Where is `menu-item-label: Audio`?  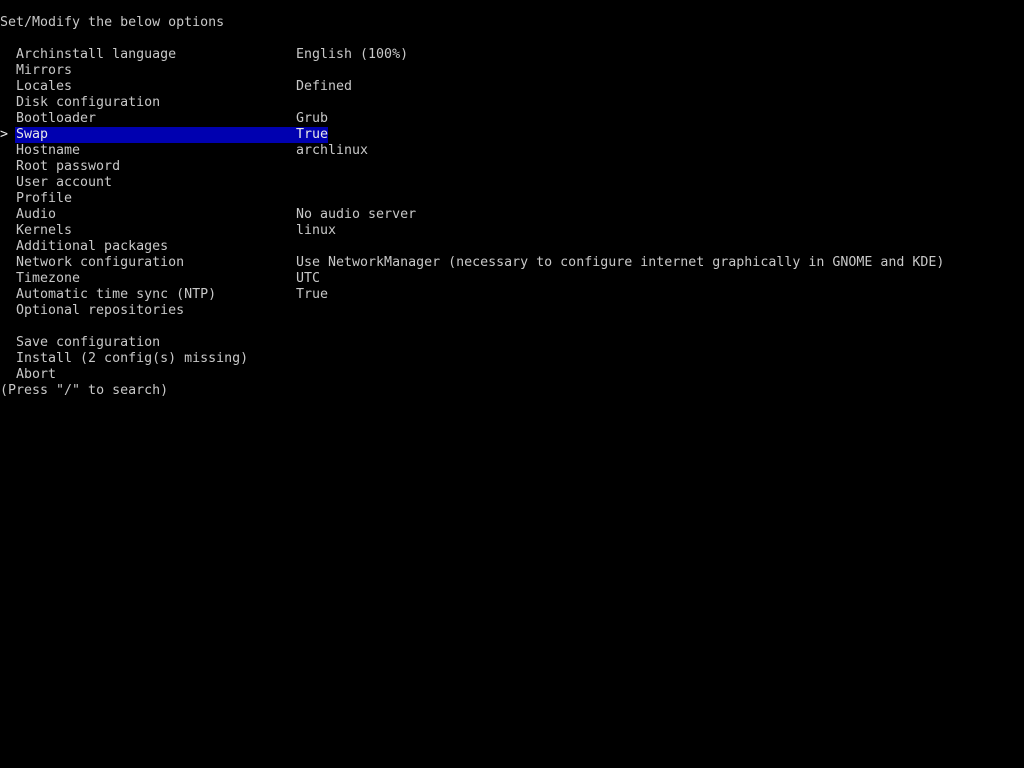 menu-item-label: Audio is located at coordinates (36, 214).